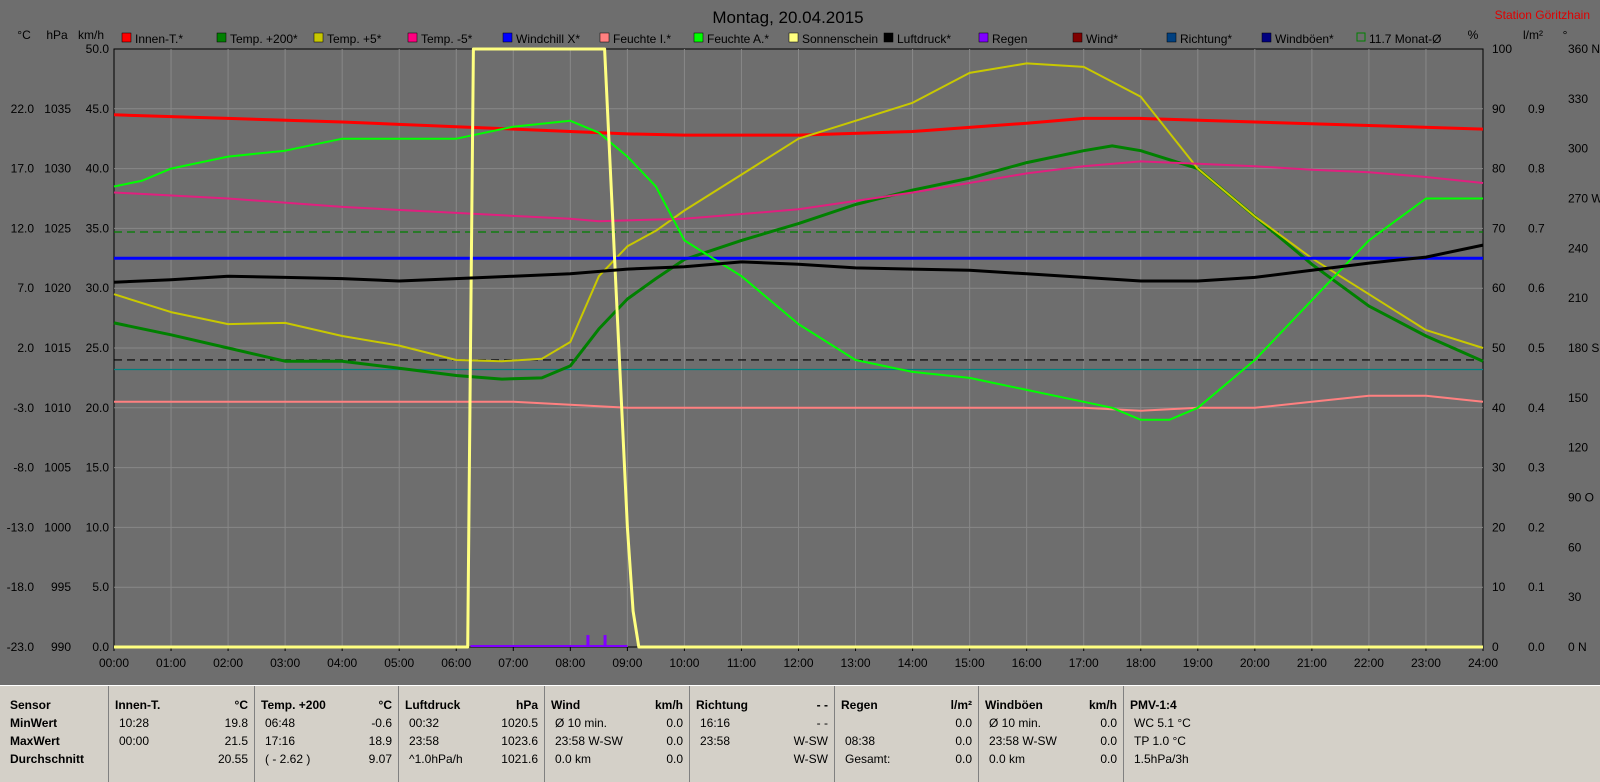 Image resolution: width=1600 pixels, height=782 pixels. Describe the element at coordinates (1499, 527) in the screenshot. I see `percent-tick-label: 20` at that location.